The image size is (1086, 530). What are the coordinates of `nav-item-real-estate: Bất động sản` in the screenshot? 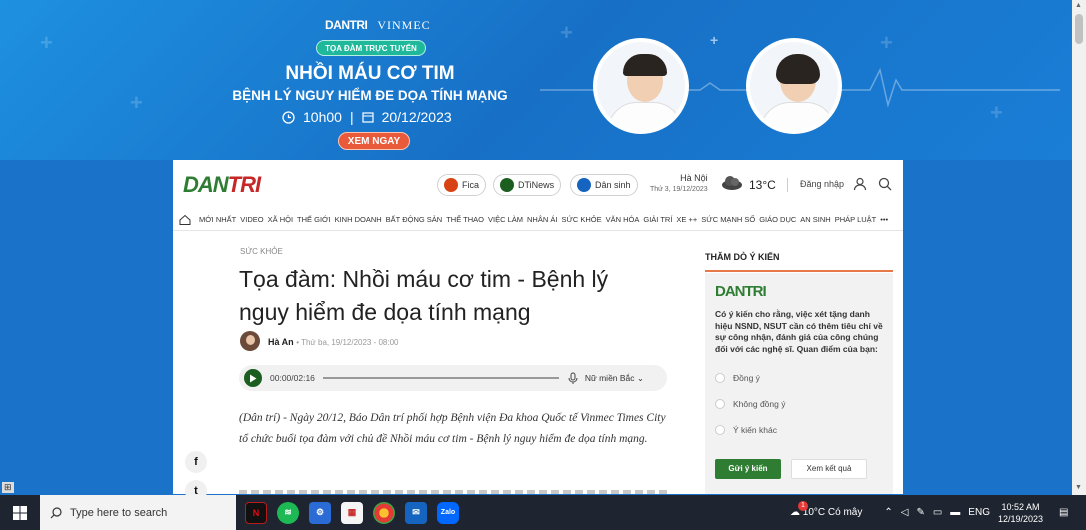 It's located at (414, 219).